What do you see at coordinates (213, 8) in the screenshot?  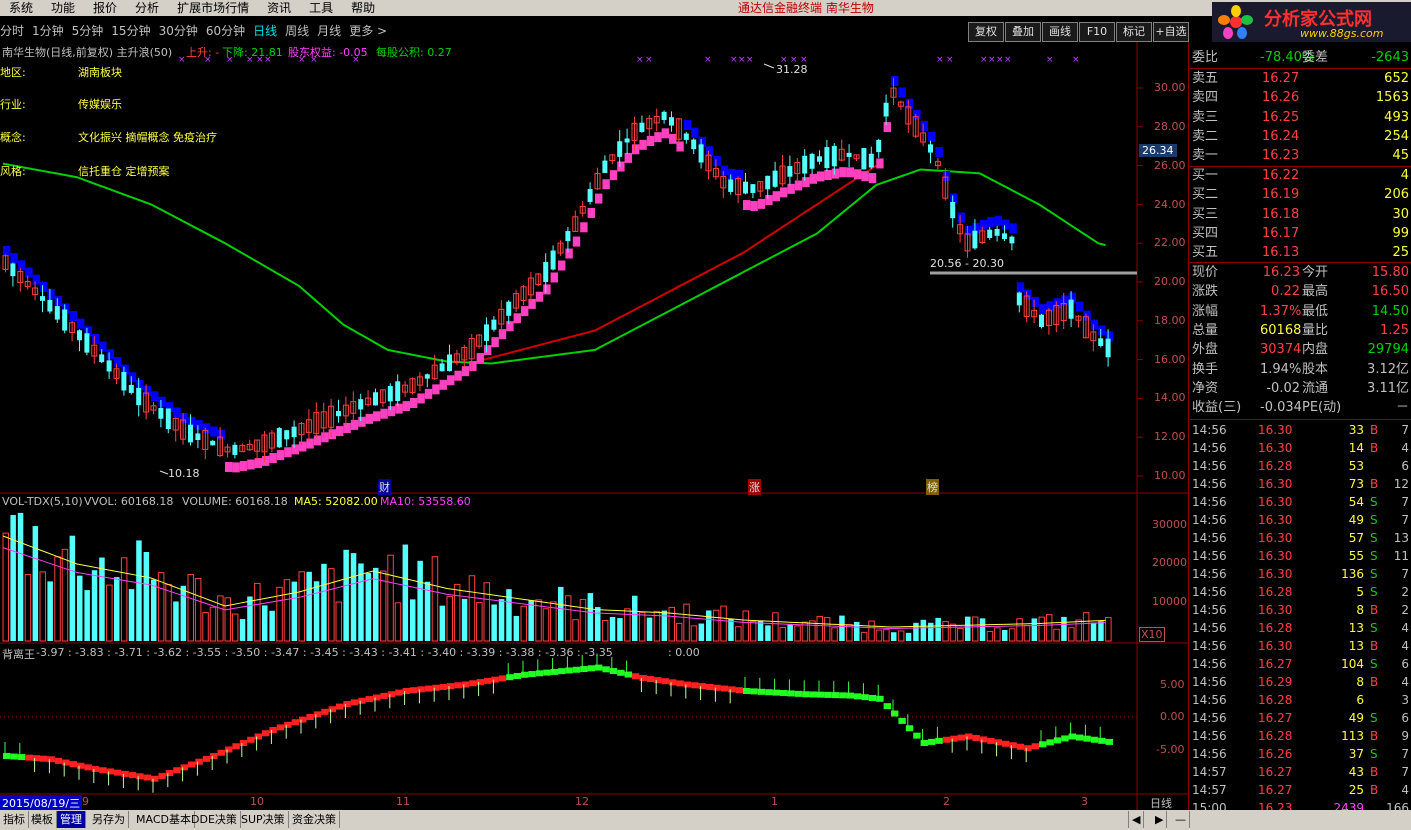 I see `menu-item-market: 扩展市场行情` at bounding box center [213, 8].